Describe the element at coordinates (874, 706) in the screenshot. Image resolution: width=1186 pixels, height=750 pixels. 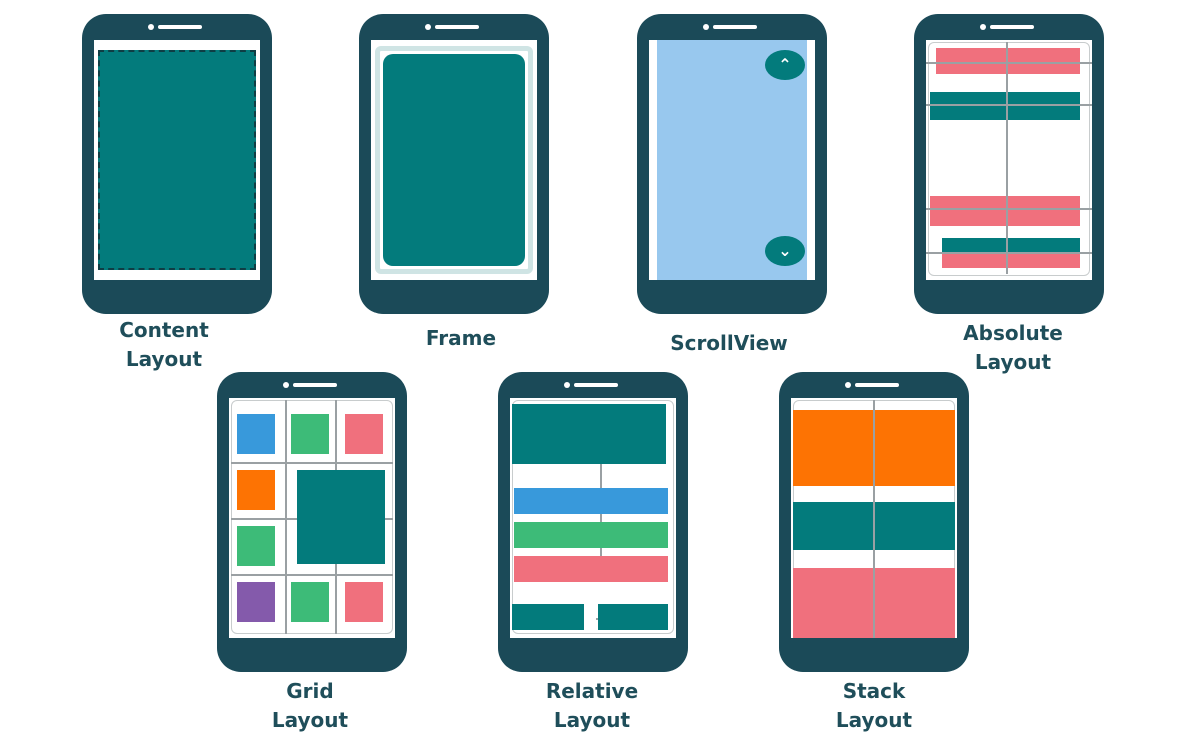
I see `stack-layout-label: Stack Layout` at that location.